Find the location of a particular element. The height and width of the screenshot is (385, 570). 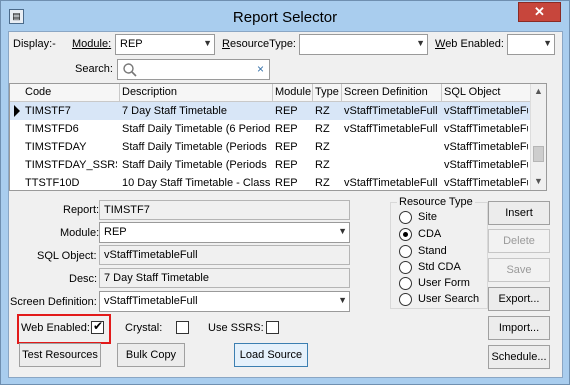

search-label: Search: is located at coordinates (94, 69).